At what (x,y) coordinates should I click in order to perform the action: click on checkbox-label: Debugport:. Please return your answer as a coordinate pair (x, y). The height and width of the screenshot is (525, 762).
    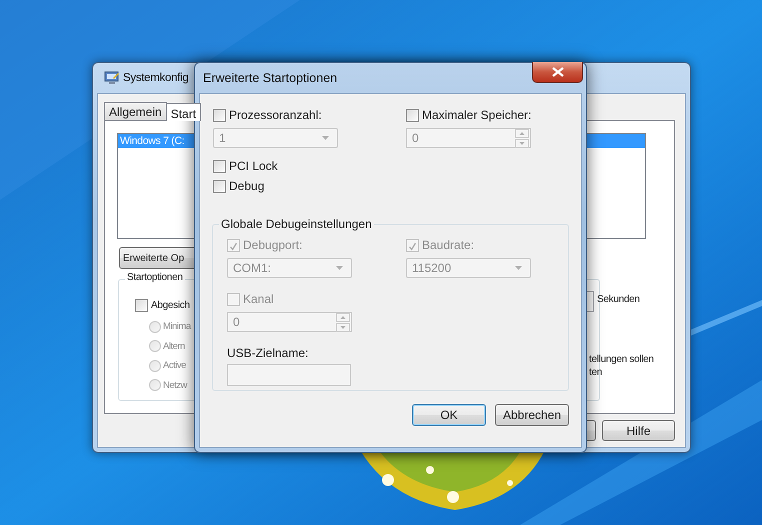
    Looking at the image, I should click on (272, 245).